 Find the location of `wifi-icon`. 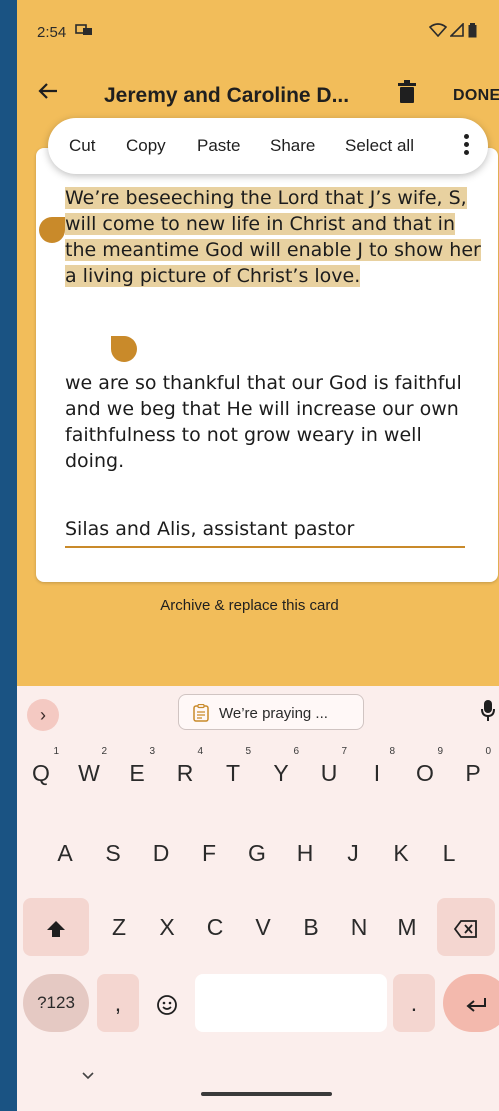

wifi-icon is located at coordinates (438, 32).